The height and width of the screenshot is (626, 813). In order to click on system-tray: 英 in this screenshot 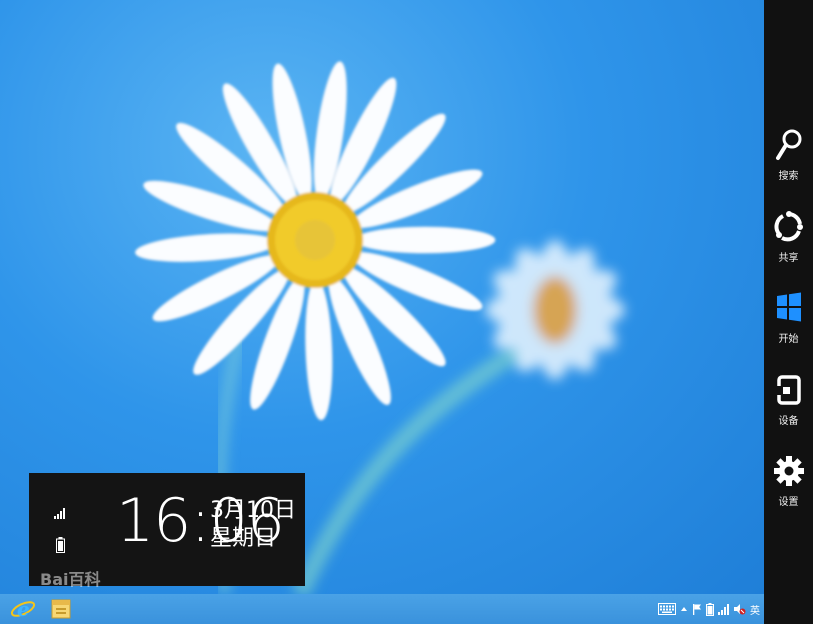, I will do `click(709, 609)`.